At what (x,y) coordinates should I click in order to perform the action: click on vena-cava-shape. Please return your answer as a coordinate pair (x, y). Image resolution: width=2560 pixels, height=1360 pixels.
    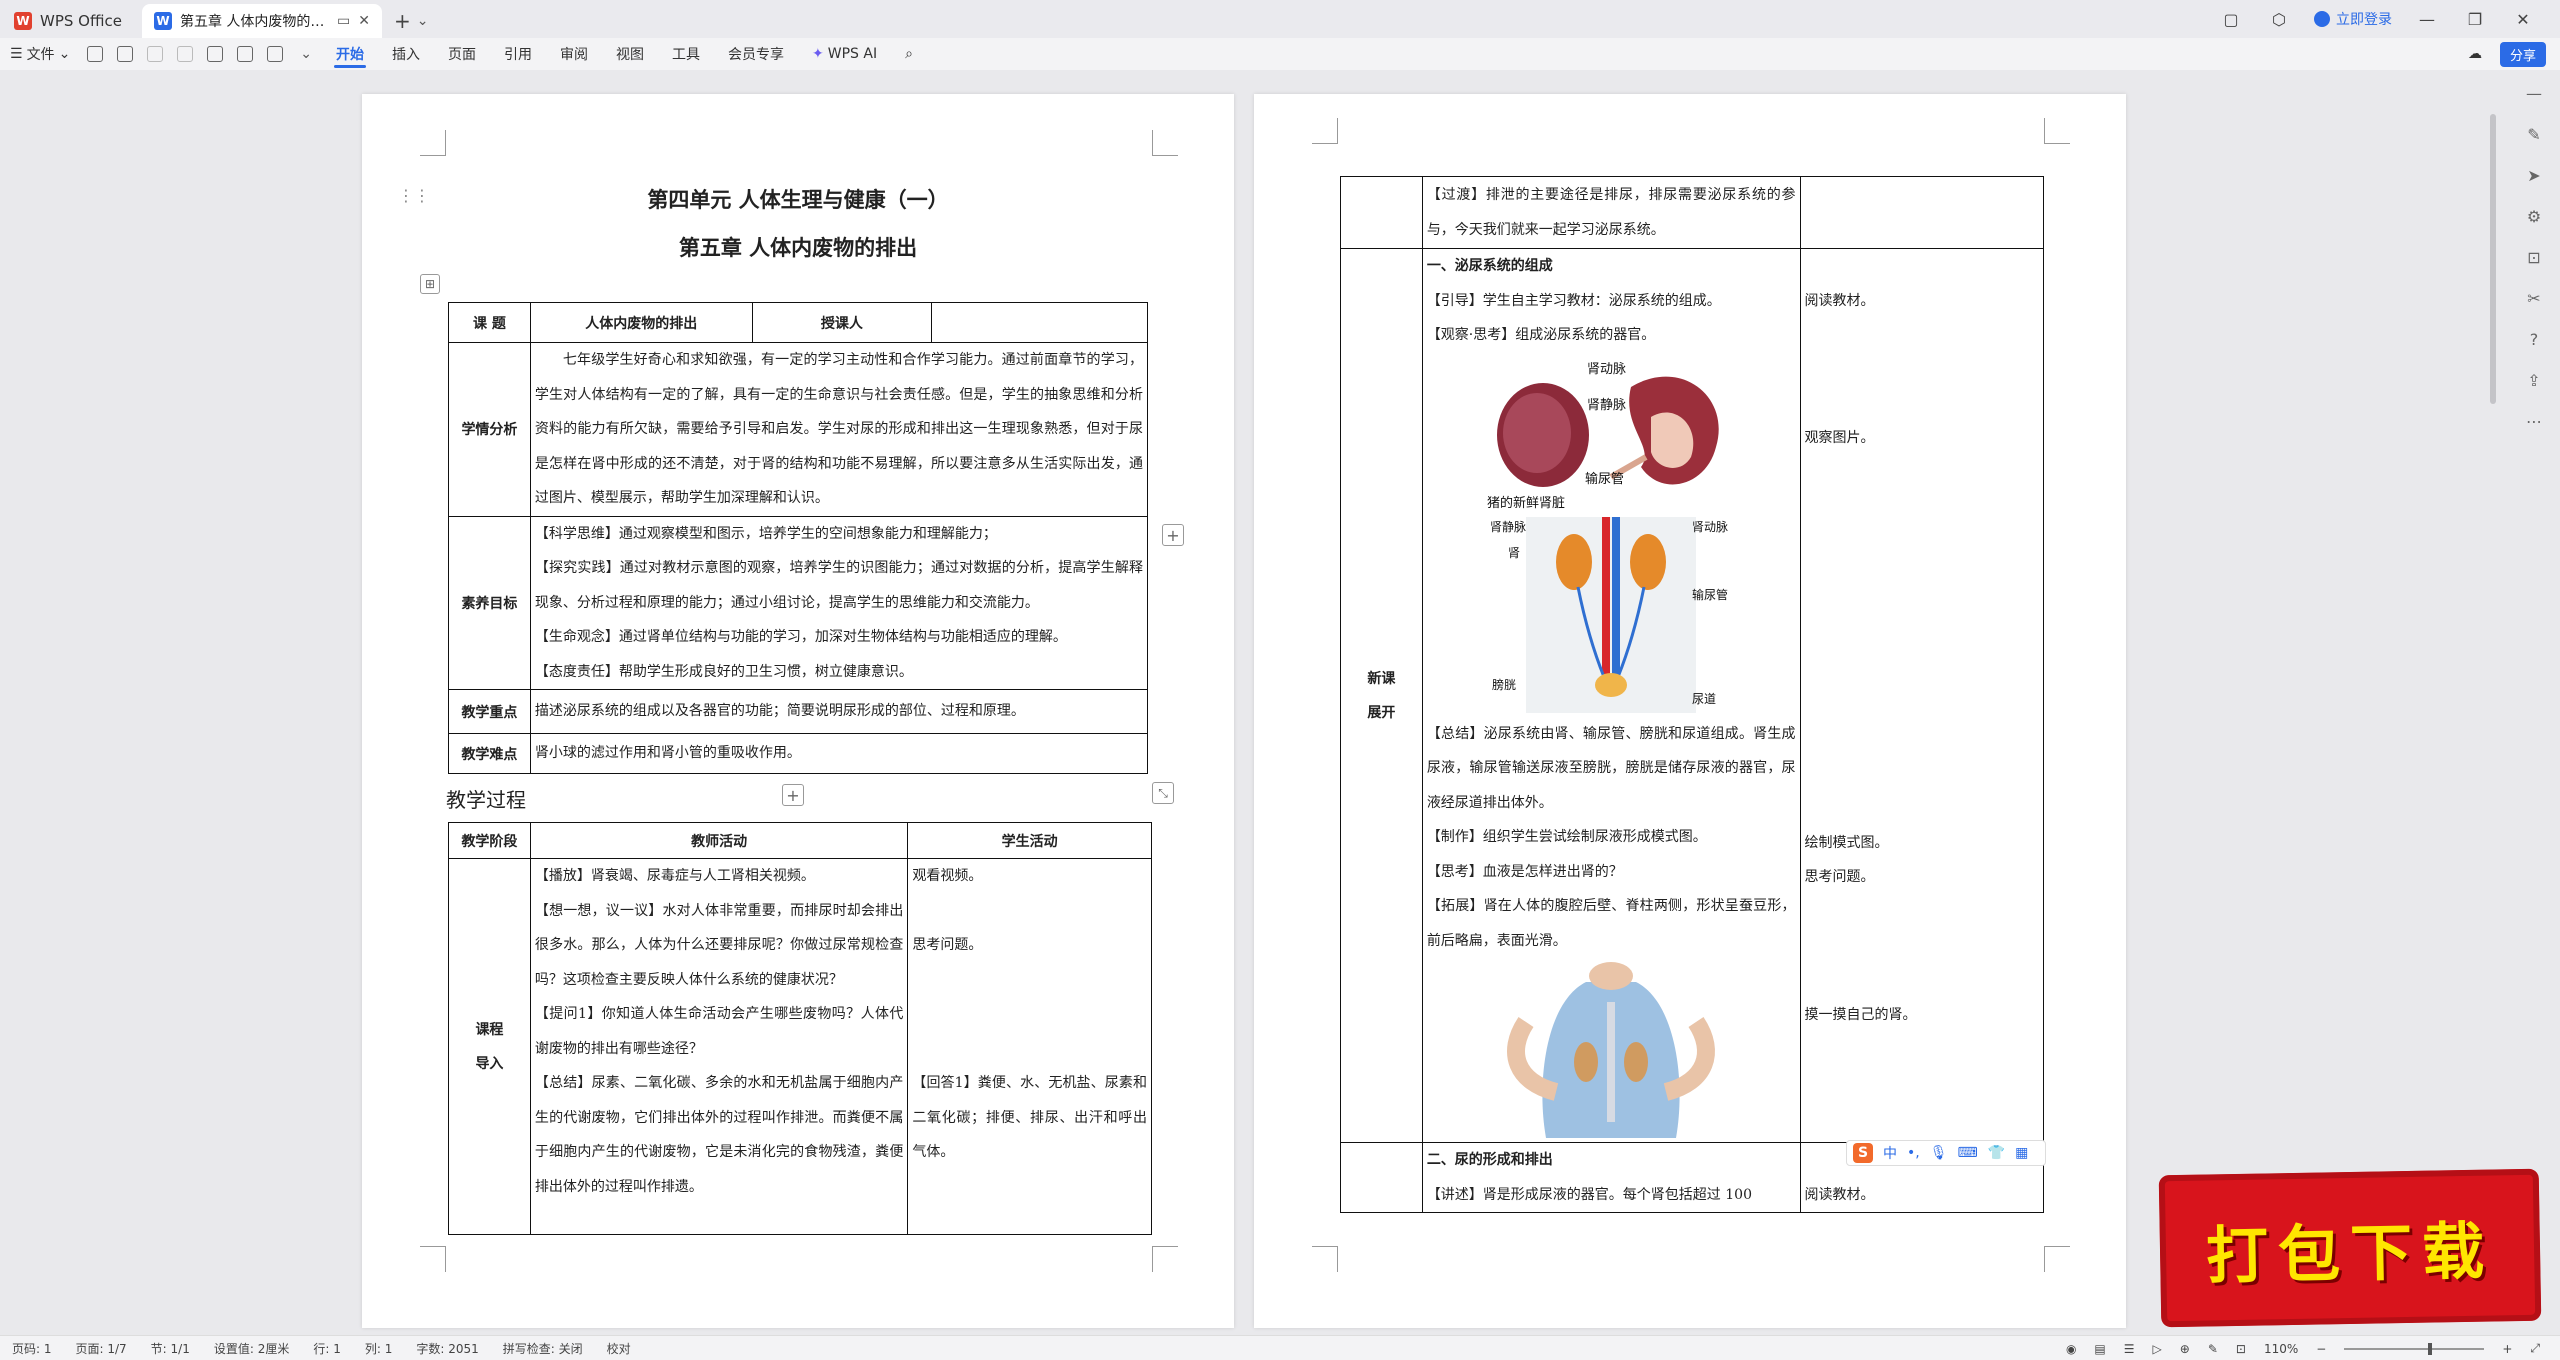
    Looking at the image, I should click on (1616, 596).